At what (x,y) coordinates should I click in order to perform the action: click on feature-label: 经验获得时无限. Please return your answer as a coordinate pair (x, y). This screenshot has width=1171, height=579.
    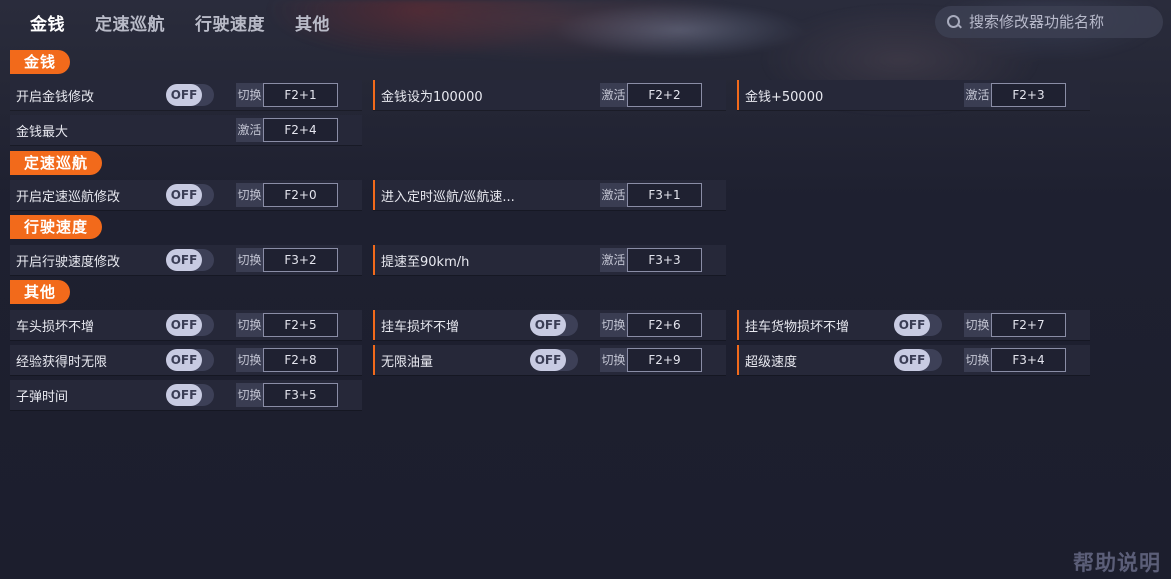
    Looking at the image, I should click on (62, 362).